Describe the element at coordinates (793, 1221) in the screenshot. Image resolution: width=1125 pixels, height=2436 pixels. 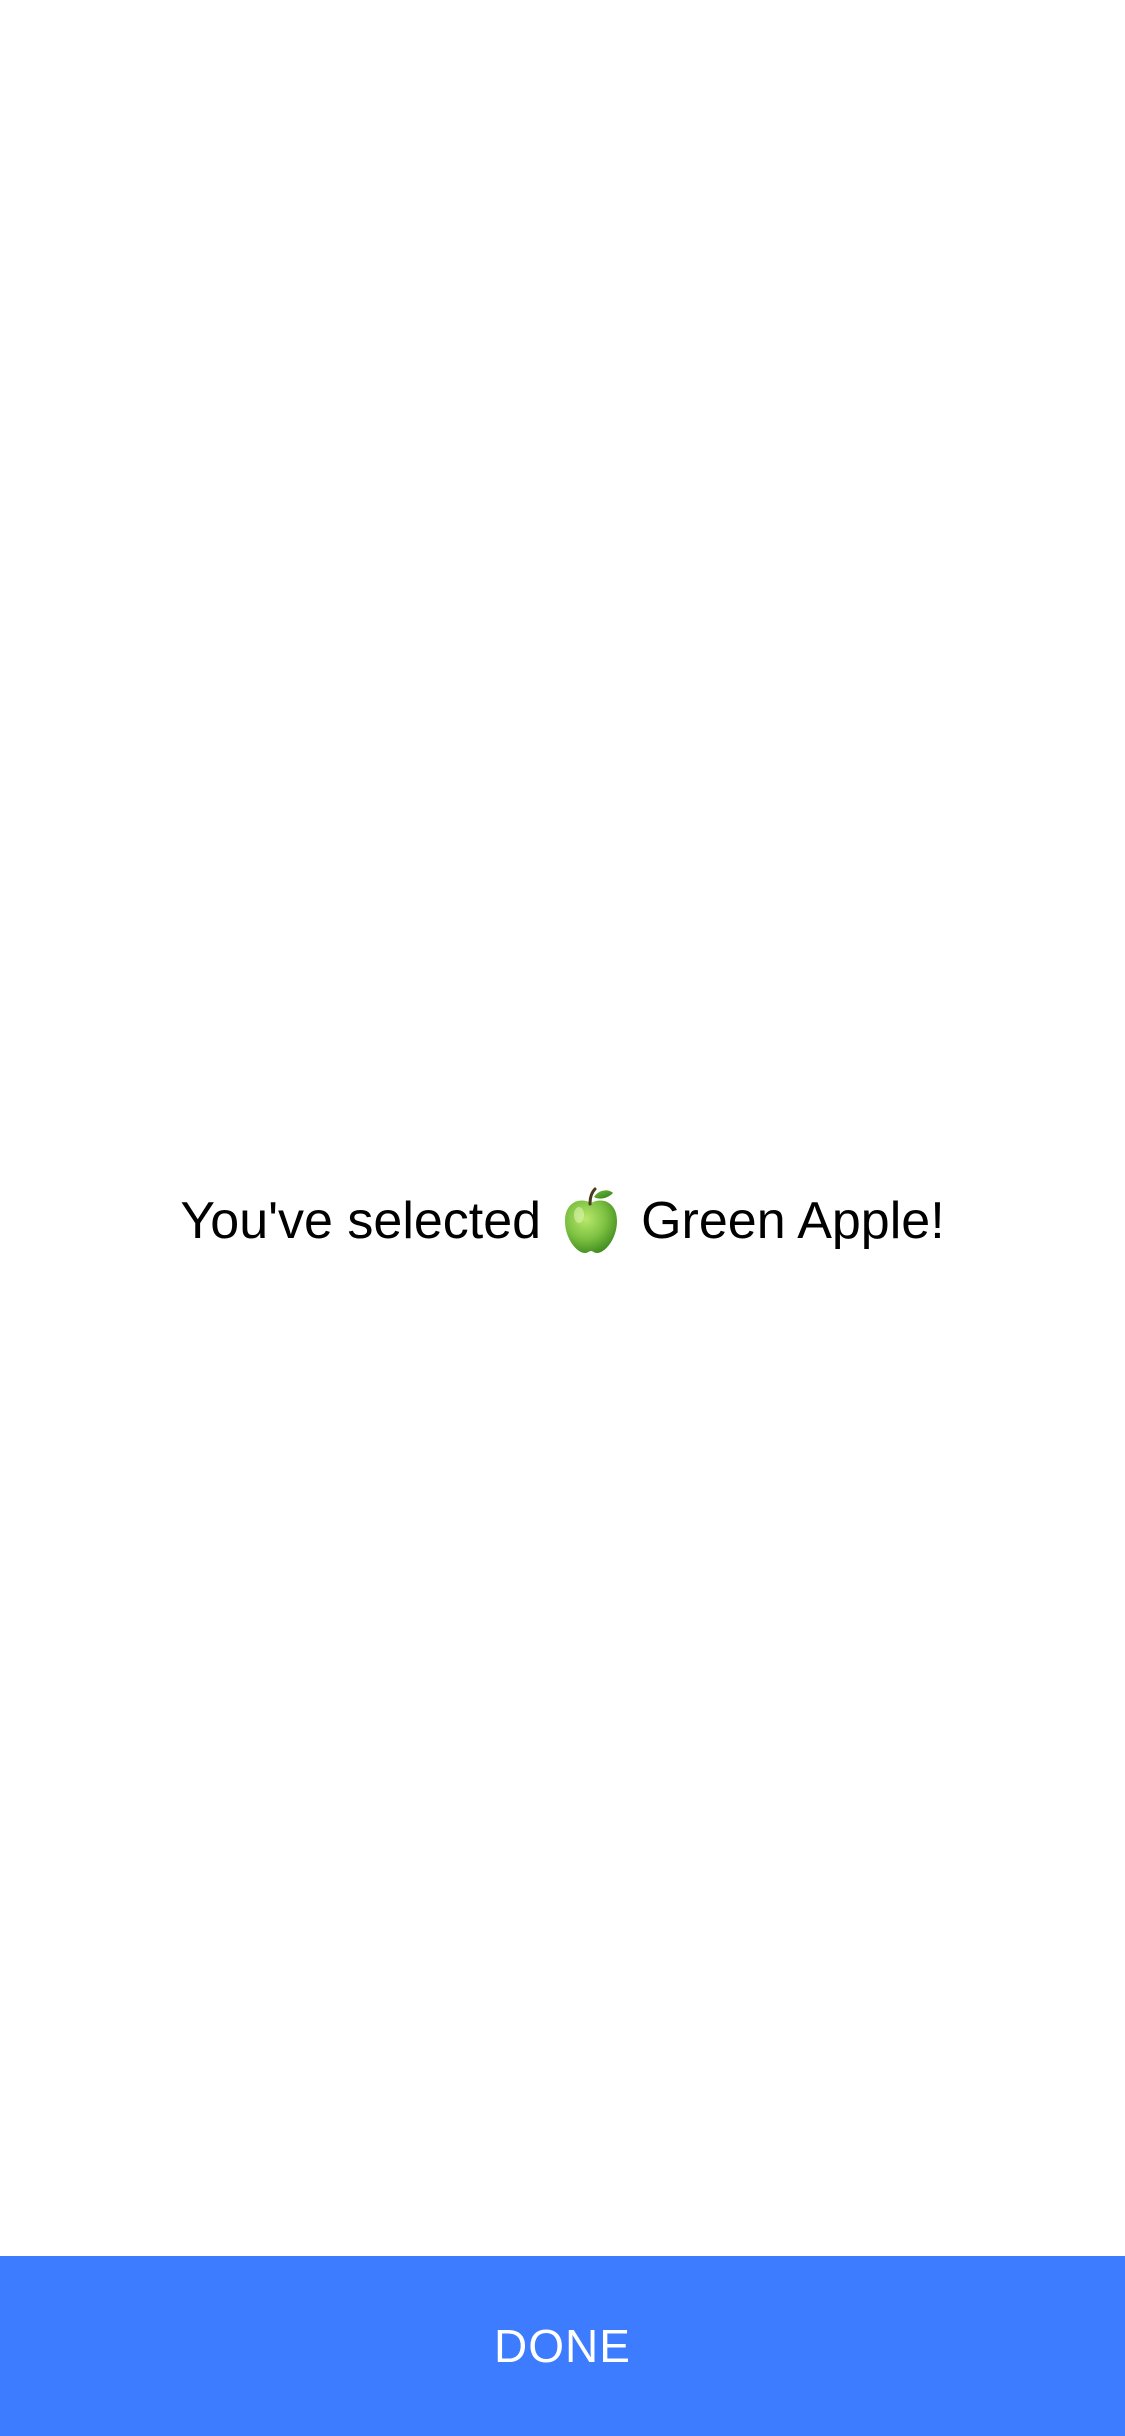
I see `selection-suffix: Green Apple!` at that location.